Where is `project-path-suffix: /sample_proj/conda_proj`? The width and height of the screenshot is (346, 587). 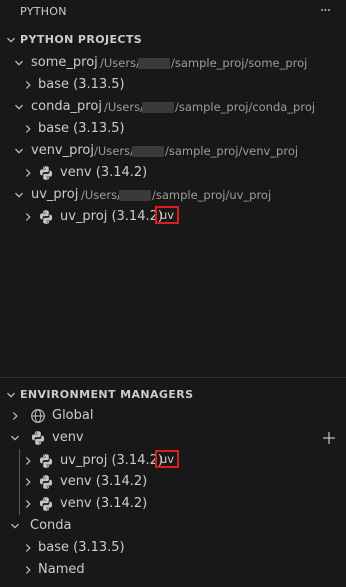
project-path-suffix: /sample_proj/conda_proj is located at coordinates (245, 107).